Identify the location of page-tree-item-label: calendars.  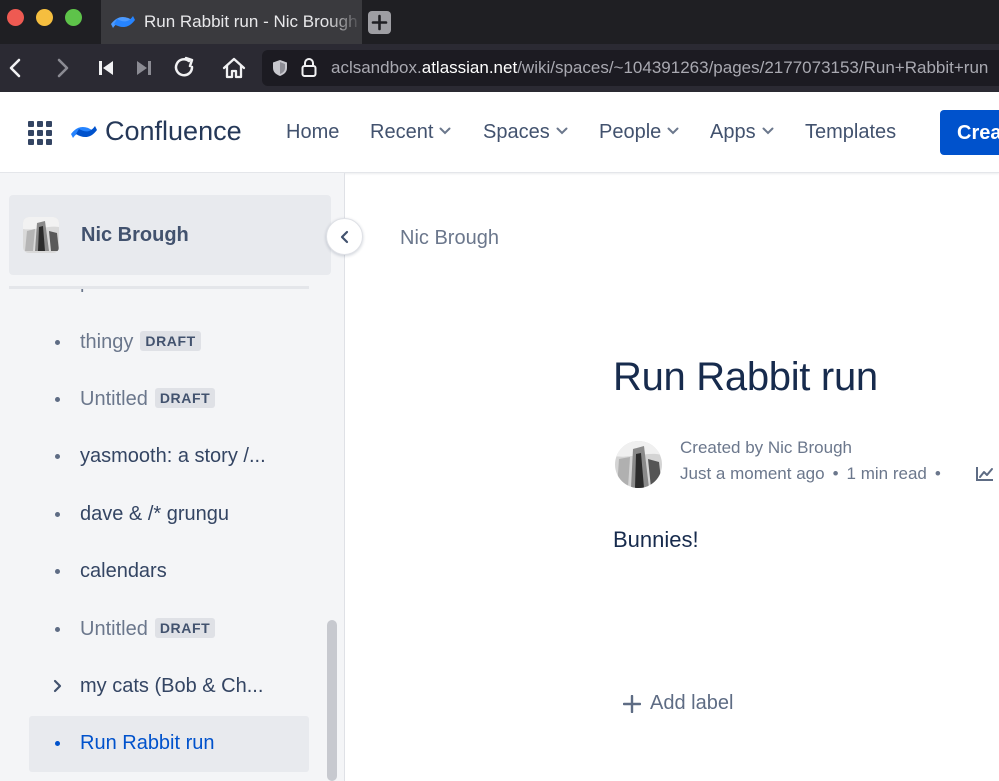
(123, 571).